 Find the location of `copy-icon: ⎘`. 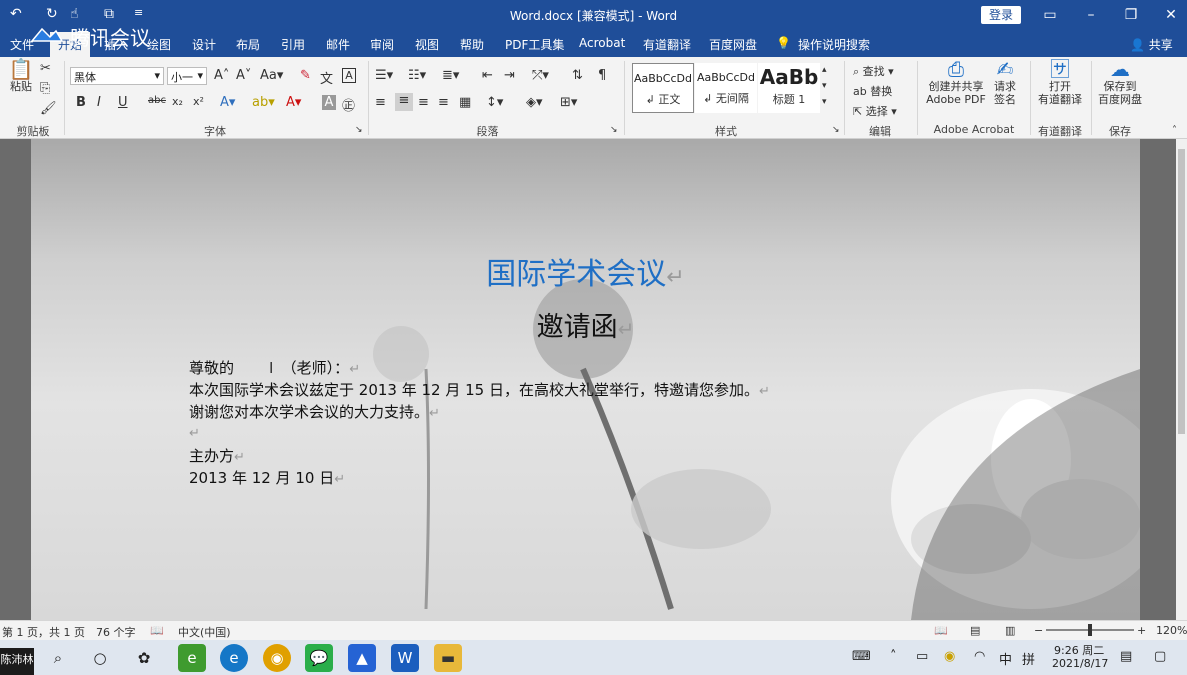

copy-icon: ⎘ is located at coordinates (45, 88).